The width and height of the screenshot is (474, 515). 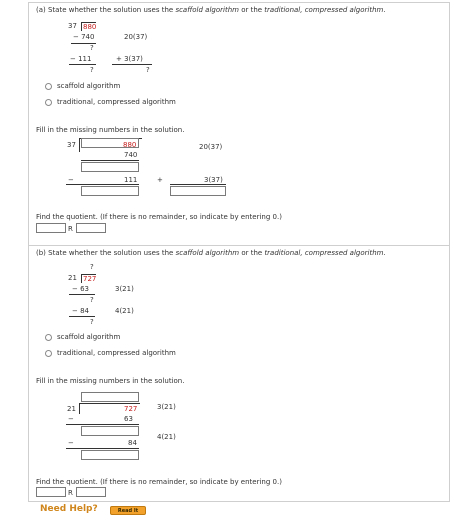 I want to click on fill-b-note1: 3(21), so click(x=166, y=407).